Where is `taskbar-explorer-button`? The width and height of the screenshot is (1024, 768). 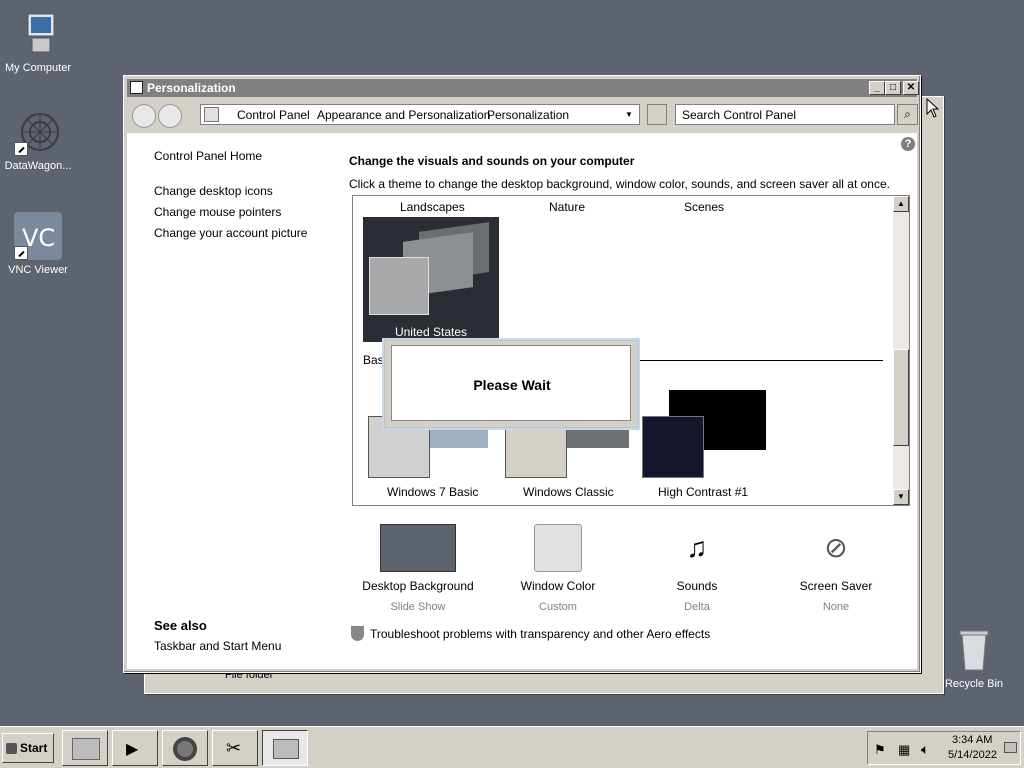 taskbar-explorer-button is located at coordinates (85, 748).